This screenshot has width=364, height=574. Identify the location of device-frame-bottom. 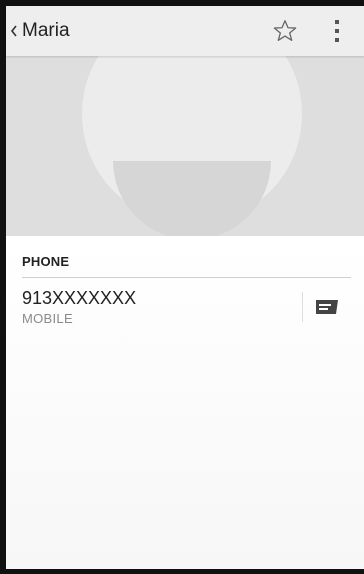
(182, 571).